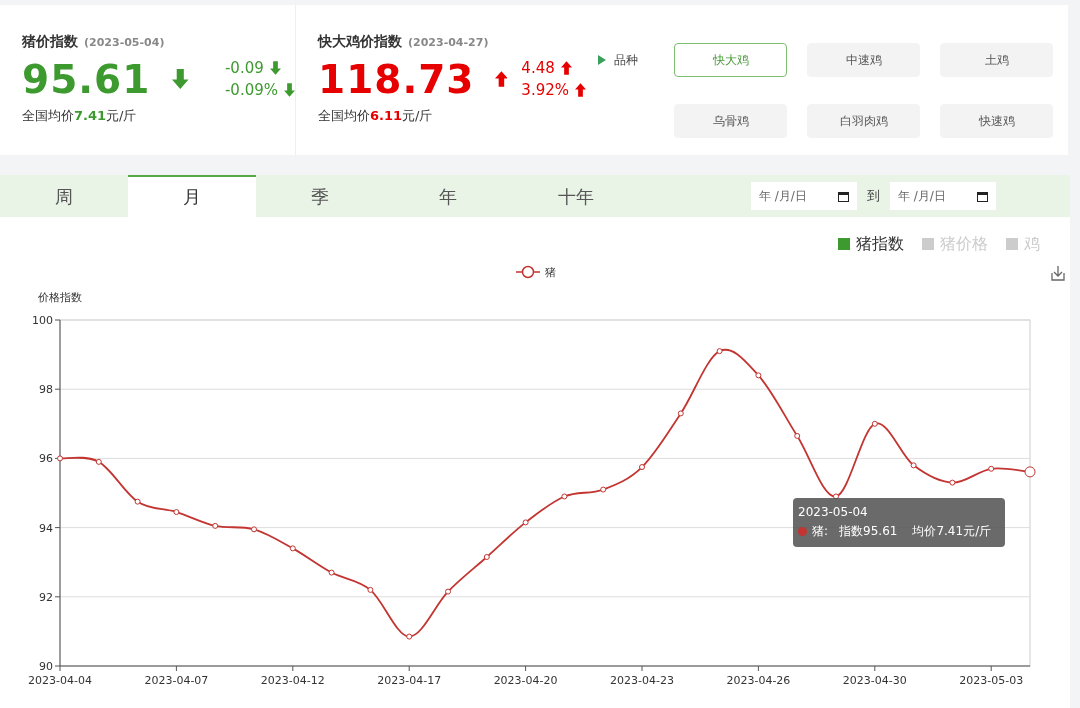  What do you see at coordinates (396, 79) in the screenshot?
I see `index-value: 118.73` at bounding box center [396, 79].